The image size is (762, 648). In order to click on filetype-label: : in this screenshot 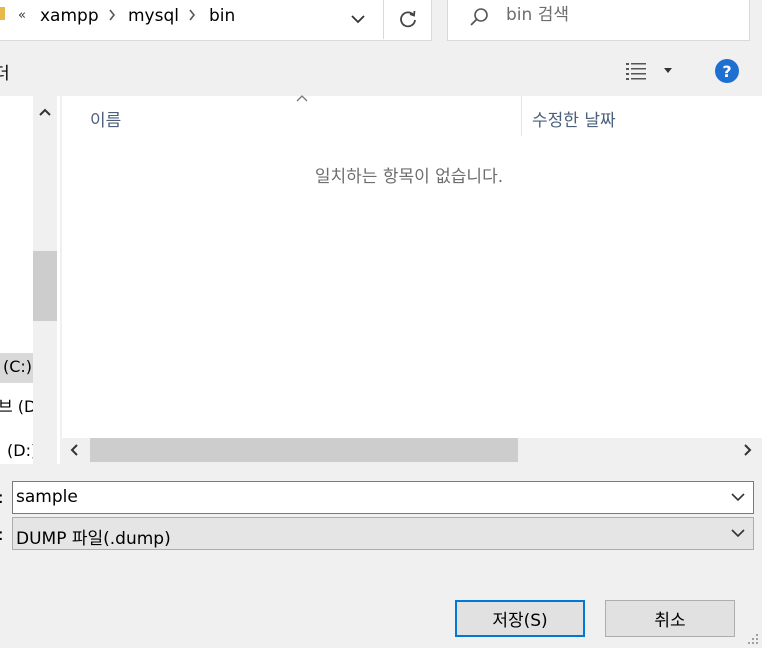, I will do `click(2, 535)`.